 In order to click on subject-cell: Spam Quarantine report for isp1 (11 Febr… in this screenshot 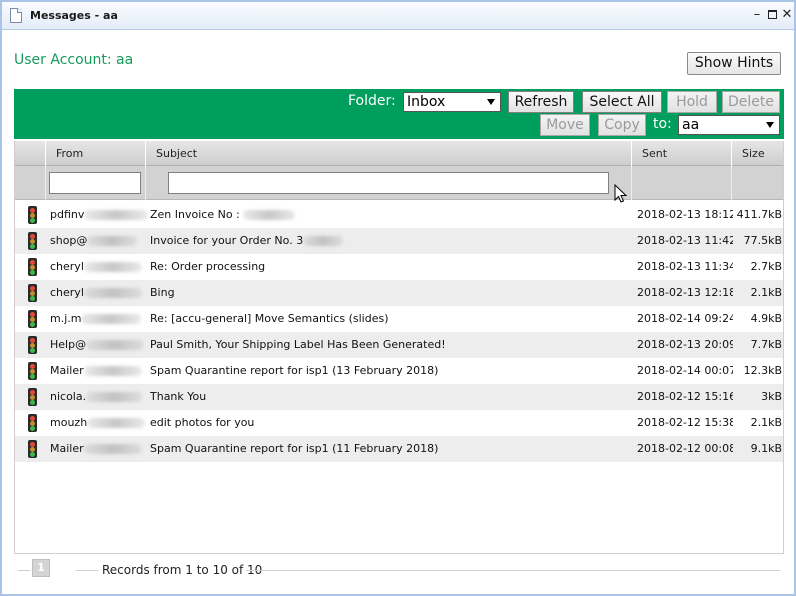, I will do `click(294, 448)`.